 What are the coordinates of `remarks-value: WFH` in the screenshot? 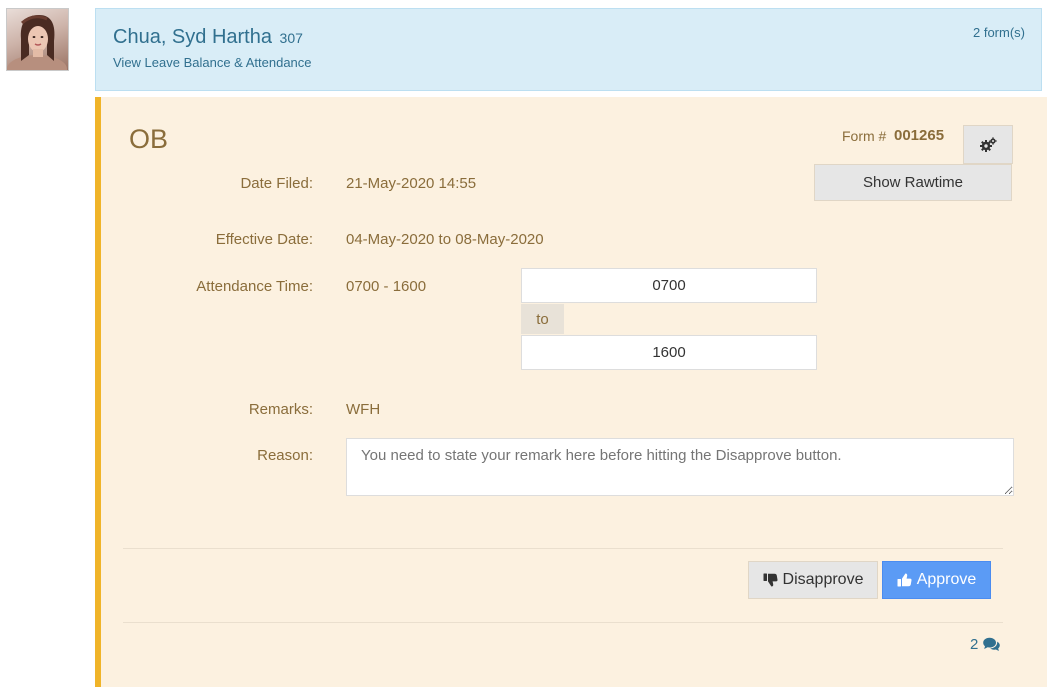 It's located at (363, 409).